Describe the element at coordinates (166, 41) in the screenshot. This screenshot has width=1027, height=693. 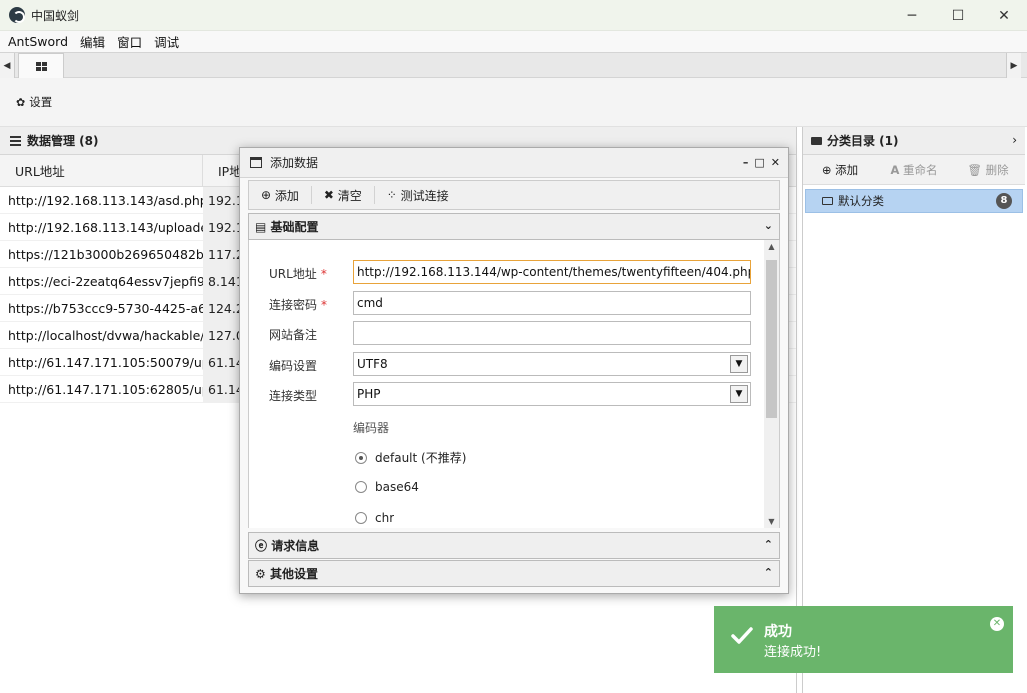
I see `menu-debug: 调试` at that location.